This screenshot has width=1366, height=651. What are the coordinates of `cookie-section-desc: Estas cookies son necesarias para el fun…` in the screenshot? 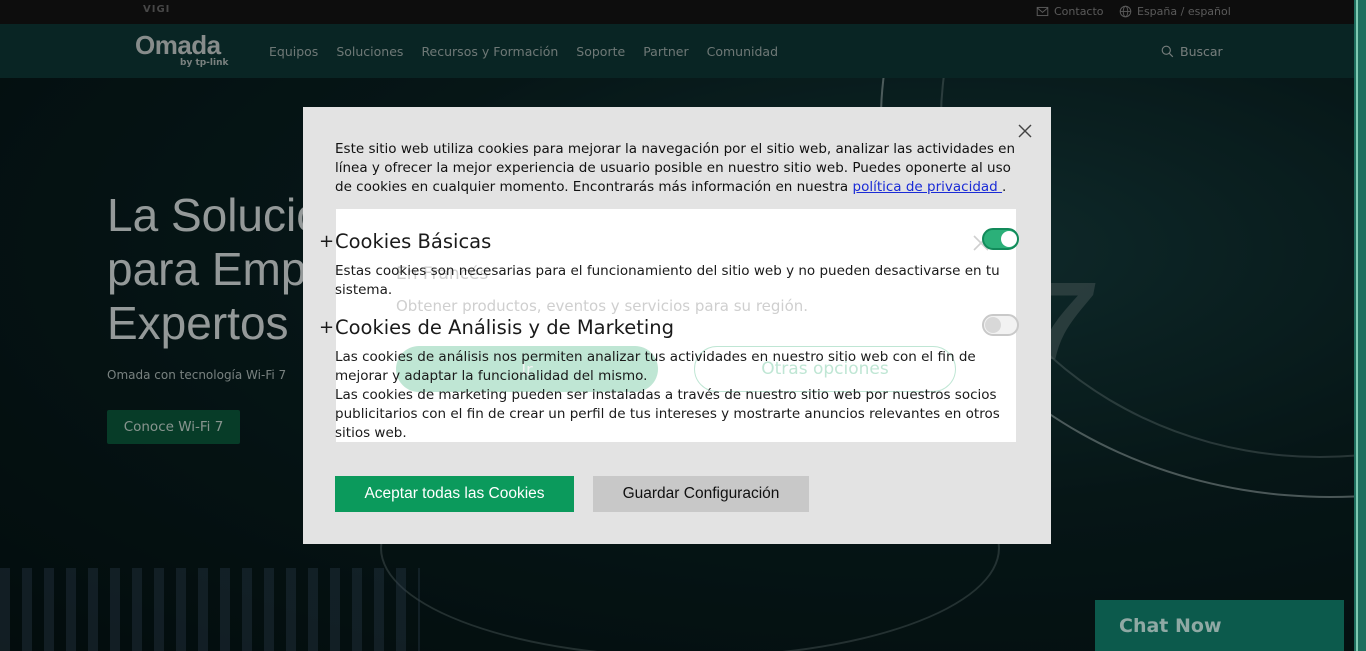 It's located at (667, 280).